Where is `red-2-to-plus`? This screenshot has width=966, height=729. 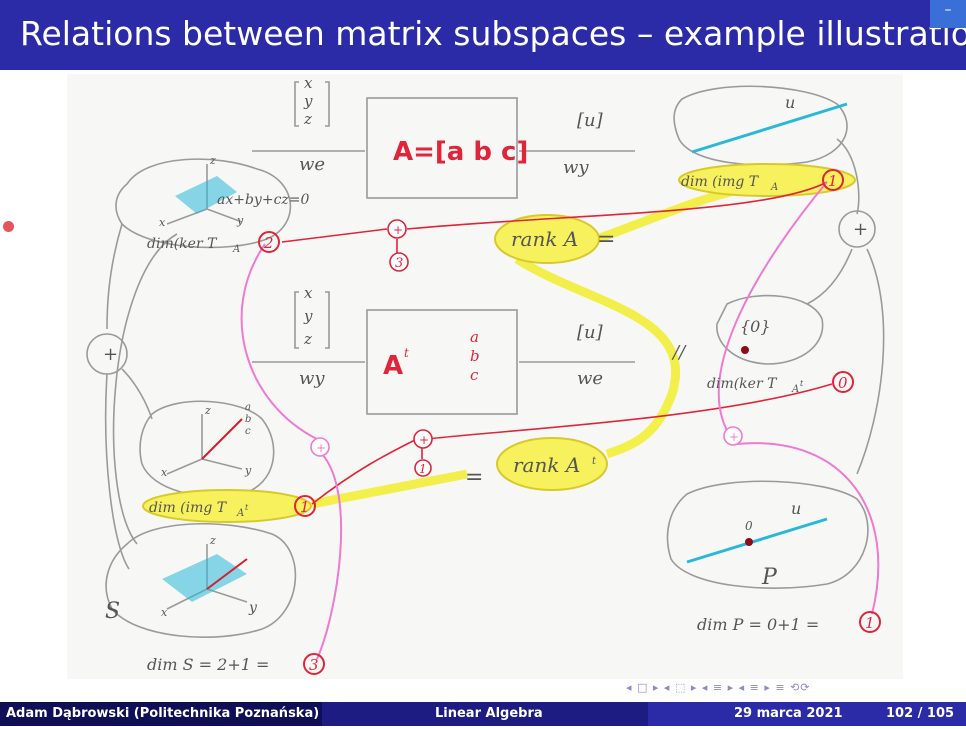
red-2-to-plus is located at coordinates (334, 235).